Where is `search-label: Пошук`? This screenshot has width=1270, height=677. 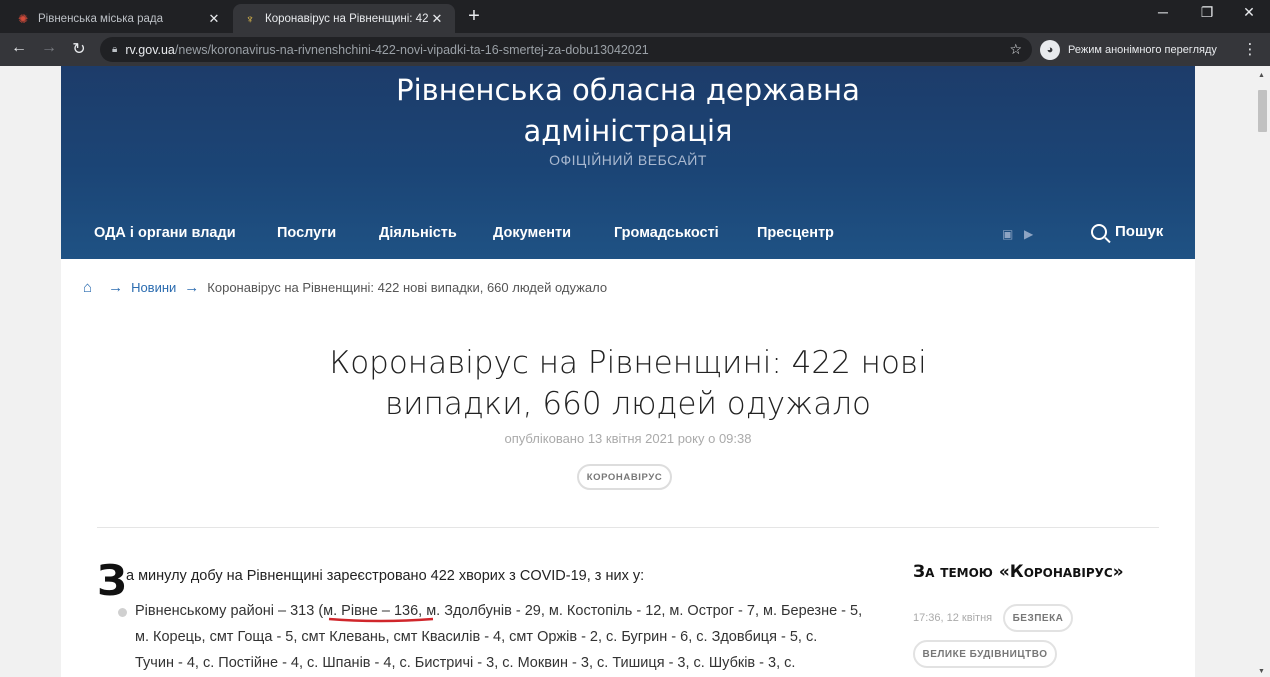
search-label: Пошук is located at coordinates (1139, 231).